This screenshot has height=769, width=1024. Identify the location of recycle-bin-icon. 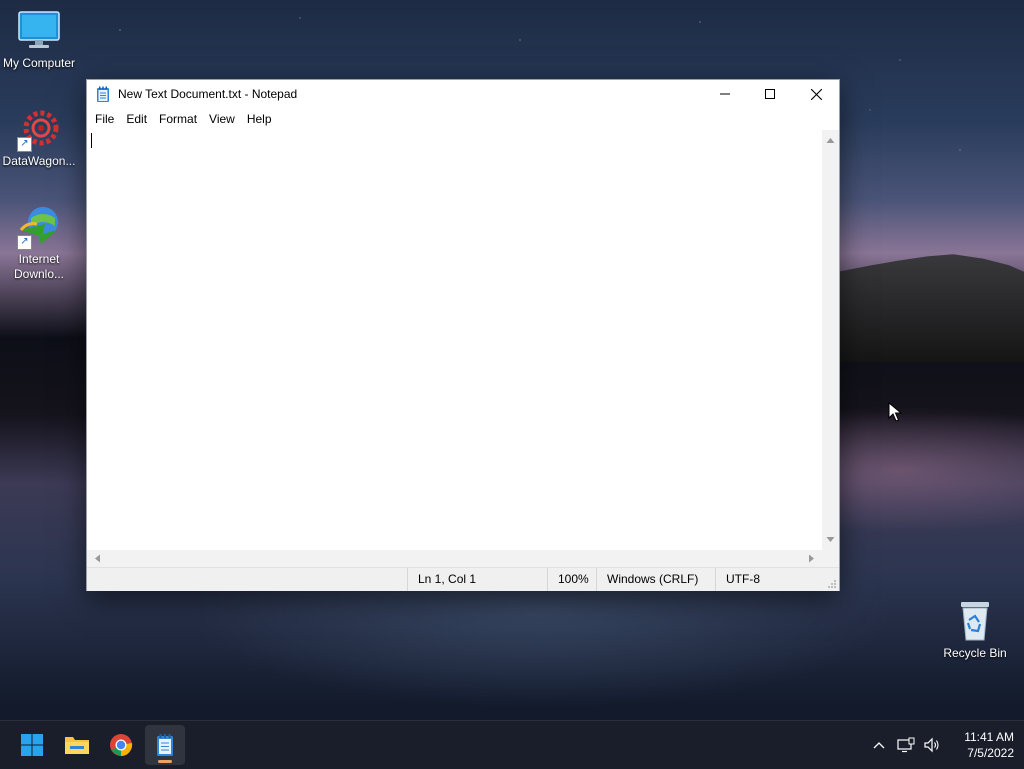
(975, 620).